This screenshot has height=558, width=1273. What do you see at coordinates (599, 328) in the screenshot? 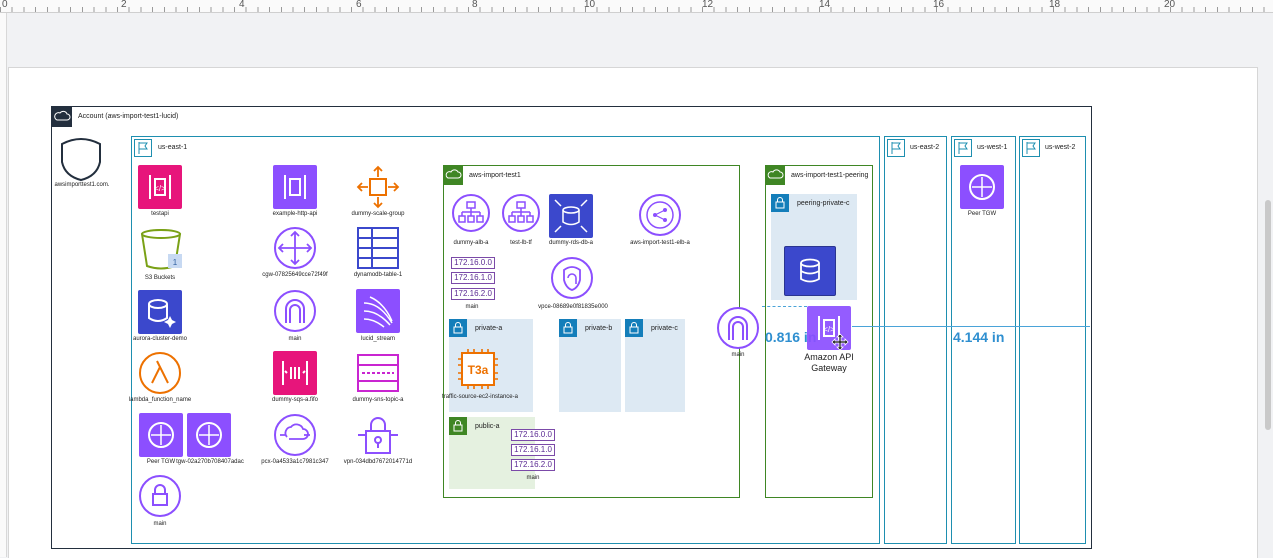
I see `subnet-label: private-b` at bounding box center [599, 328].